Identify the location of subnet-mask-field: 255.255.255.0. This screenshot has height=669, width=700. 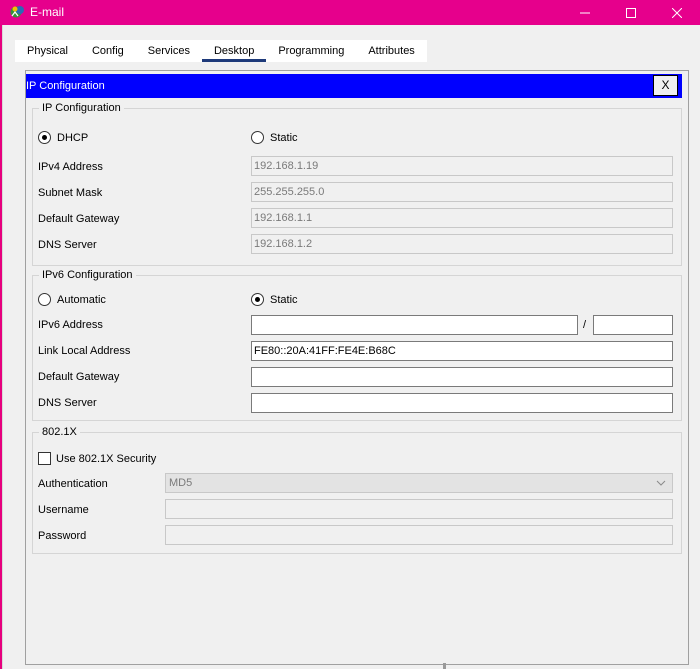
(462, 192).